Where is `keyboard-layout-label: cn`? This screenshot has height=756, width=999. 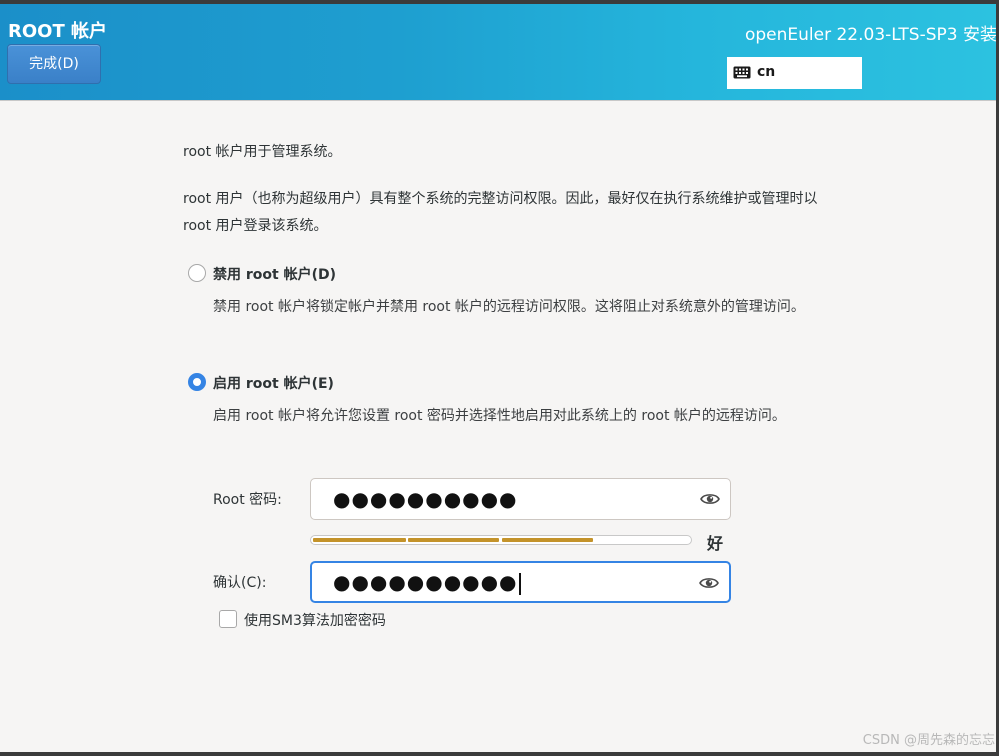 keyboard-layout-label: cn is located at coordinates (766, 72).